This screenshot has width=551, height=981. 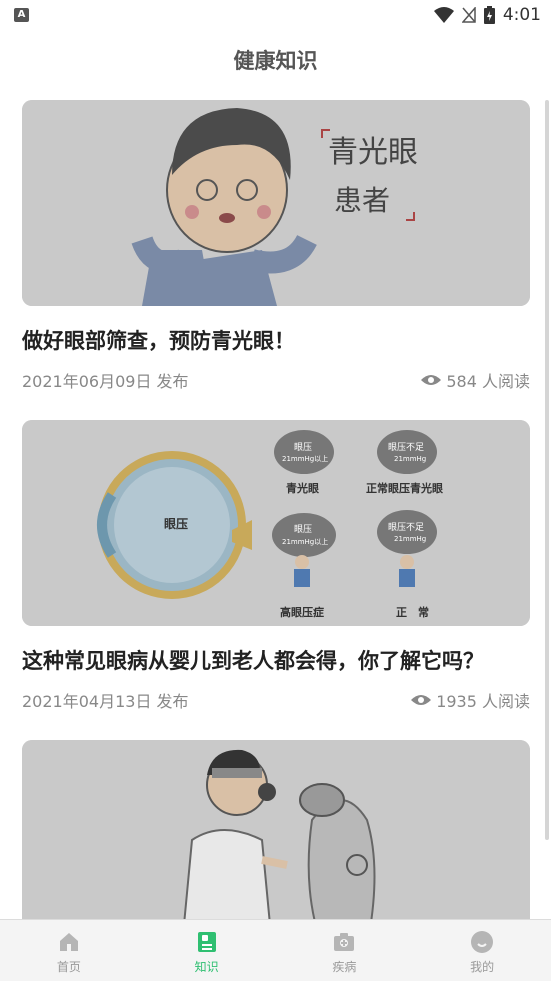 What do you see at coordinates (276, 380) in the screenshot?
I see `article-meta: 2021年06月09日 发布 584 人阅读` at bounding box center [276, 380].